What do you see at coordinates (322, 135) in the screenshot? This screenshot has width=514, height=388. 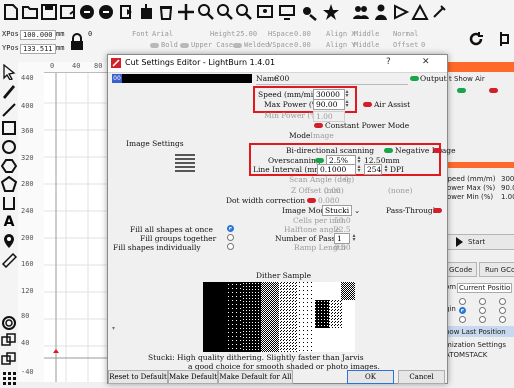 I see `mode-select: Image` at bounding box center [322, 135].